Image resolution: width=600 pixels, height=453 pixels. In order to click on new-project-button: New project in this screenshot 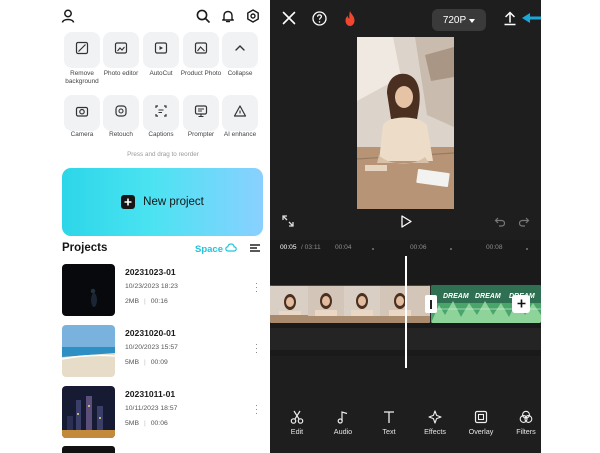, I will do `click(162, 202)`.